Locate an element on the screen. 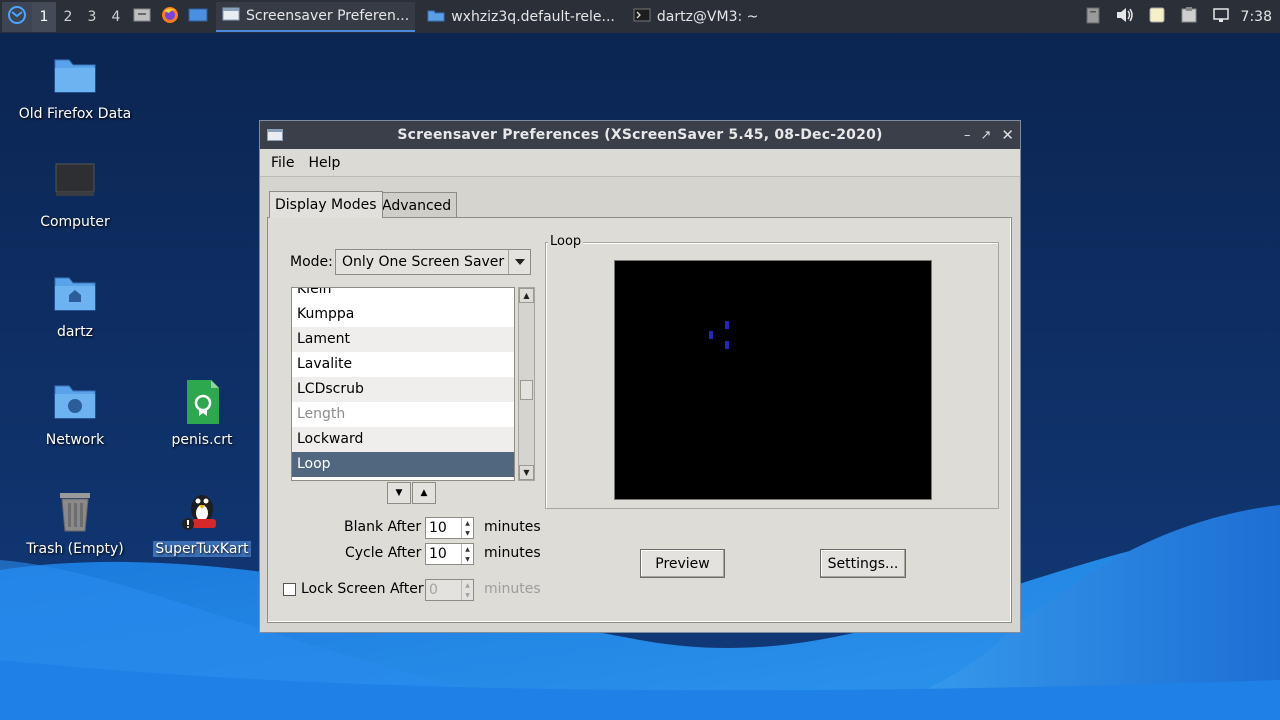 This screenshot has width=1280, height=720. notes-tray is located at coordinates (1157, 16).